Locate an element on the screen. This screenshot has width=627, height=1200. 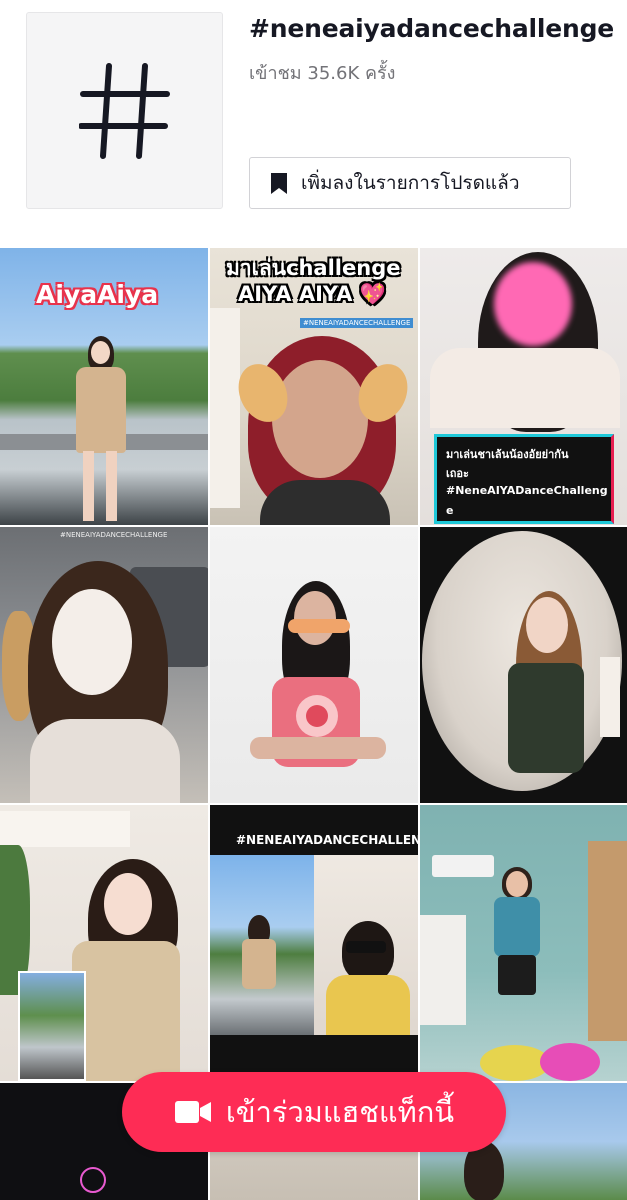
video-overlay-subtitle: AIYA AIYA 💖 is located at coordinates (312, 294).